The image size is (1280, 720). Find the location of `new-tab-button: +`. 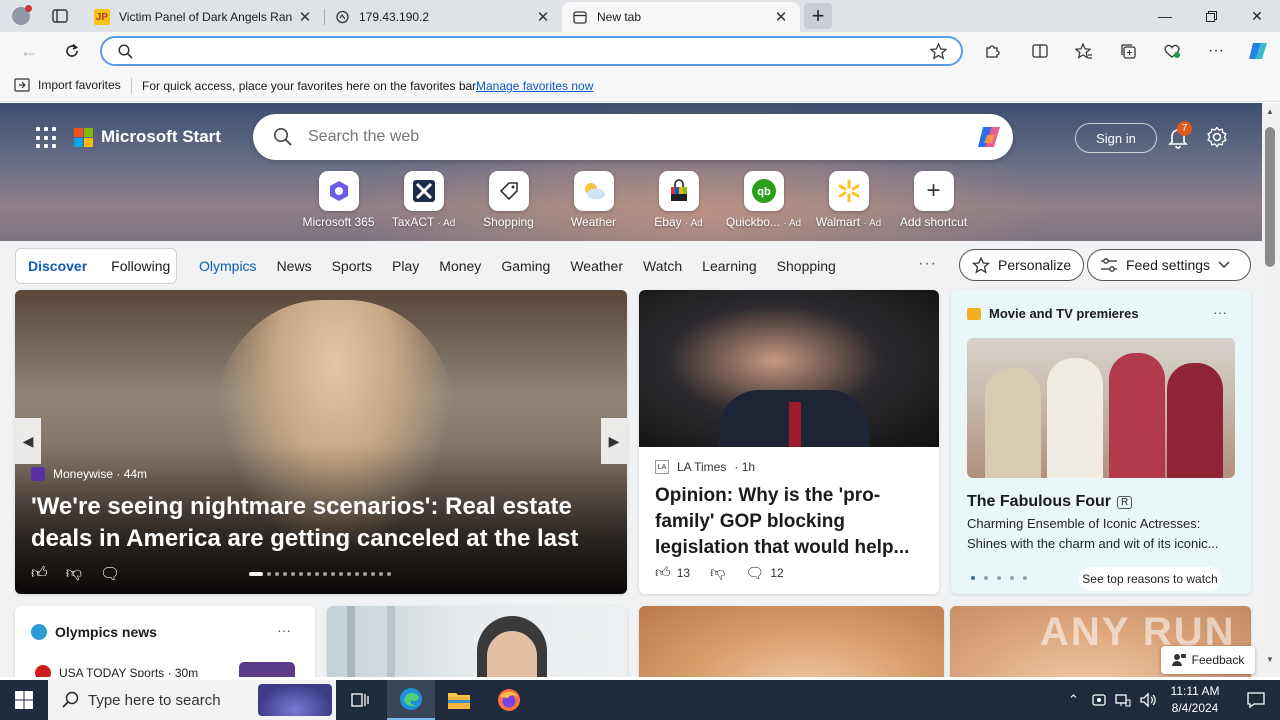

new-tab-button: + is located at coordinates (818, 16).